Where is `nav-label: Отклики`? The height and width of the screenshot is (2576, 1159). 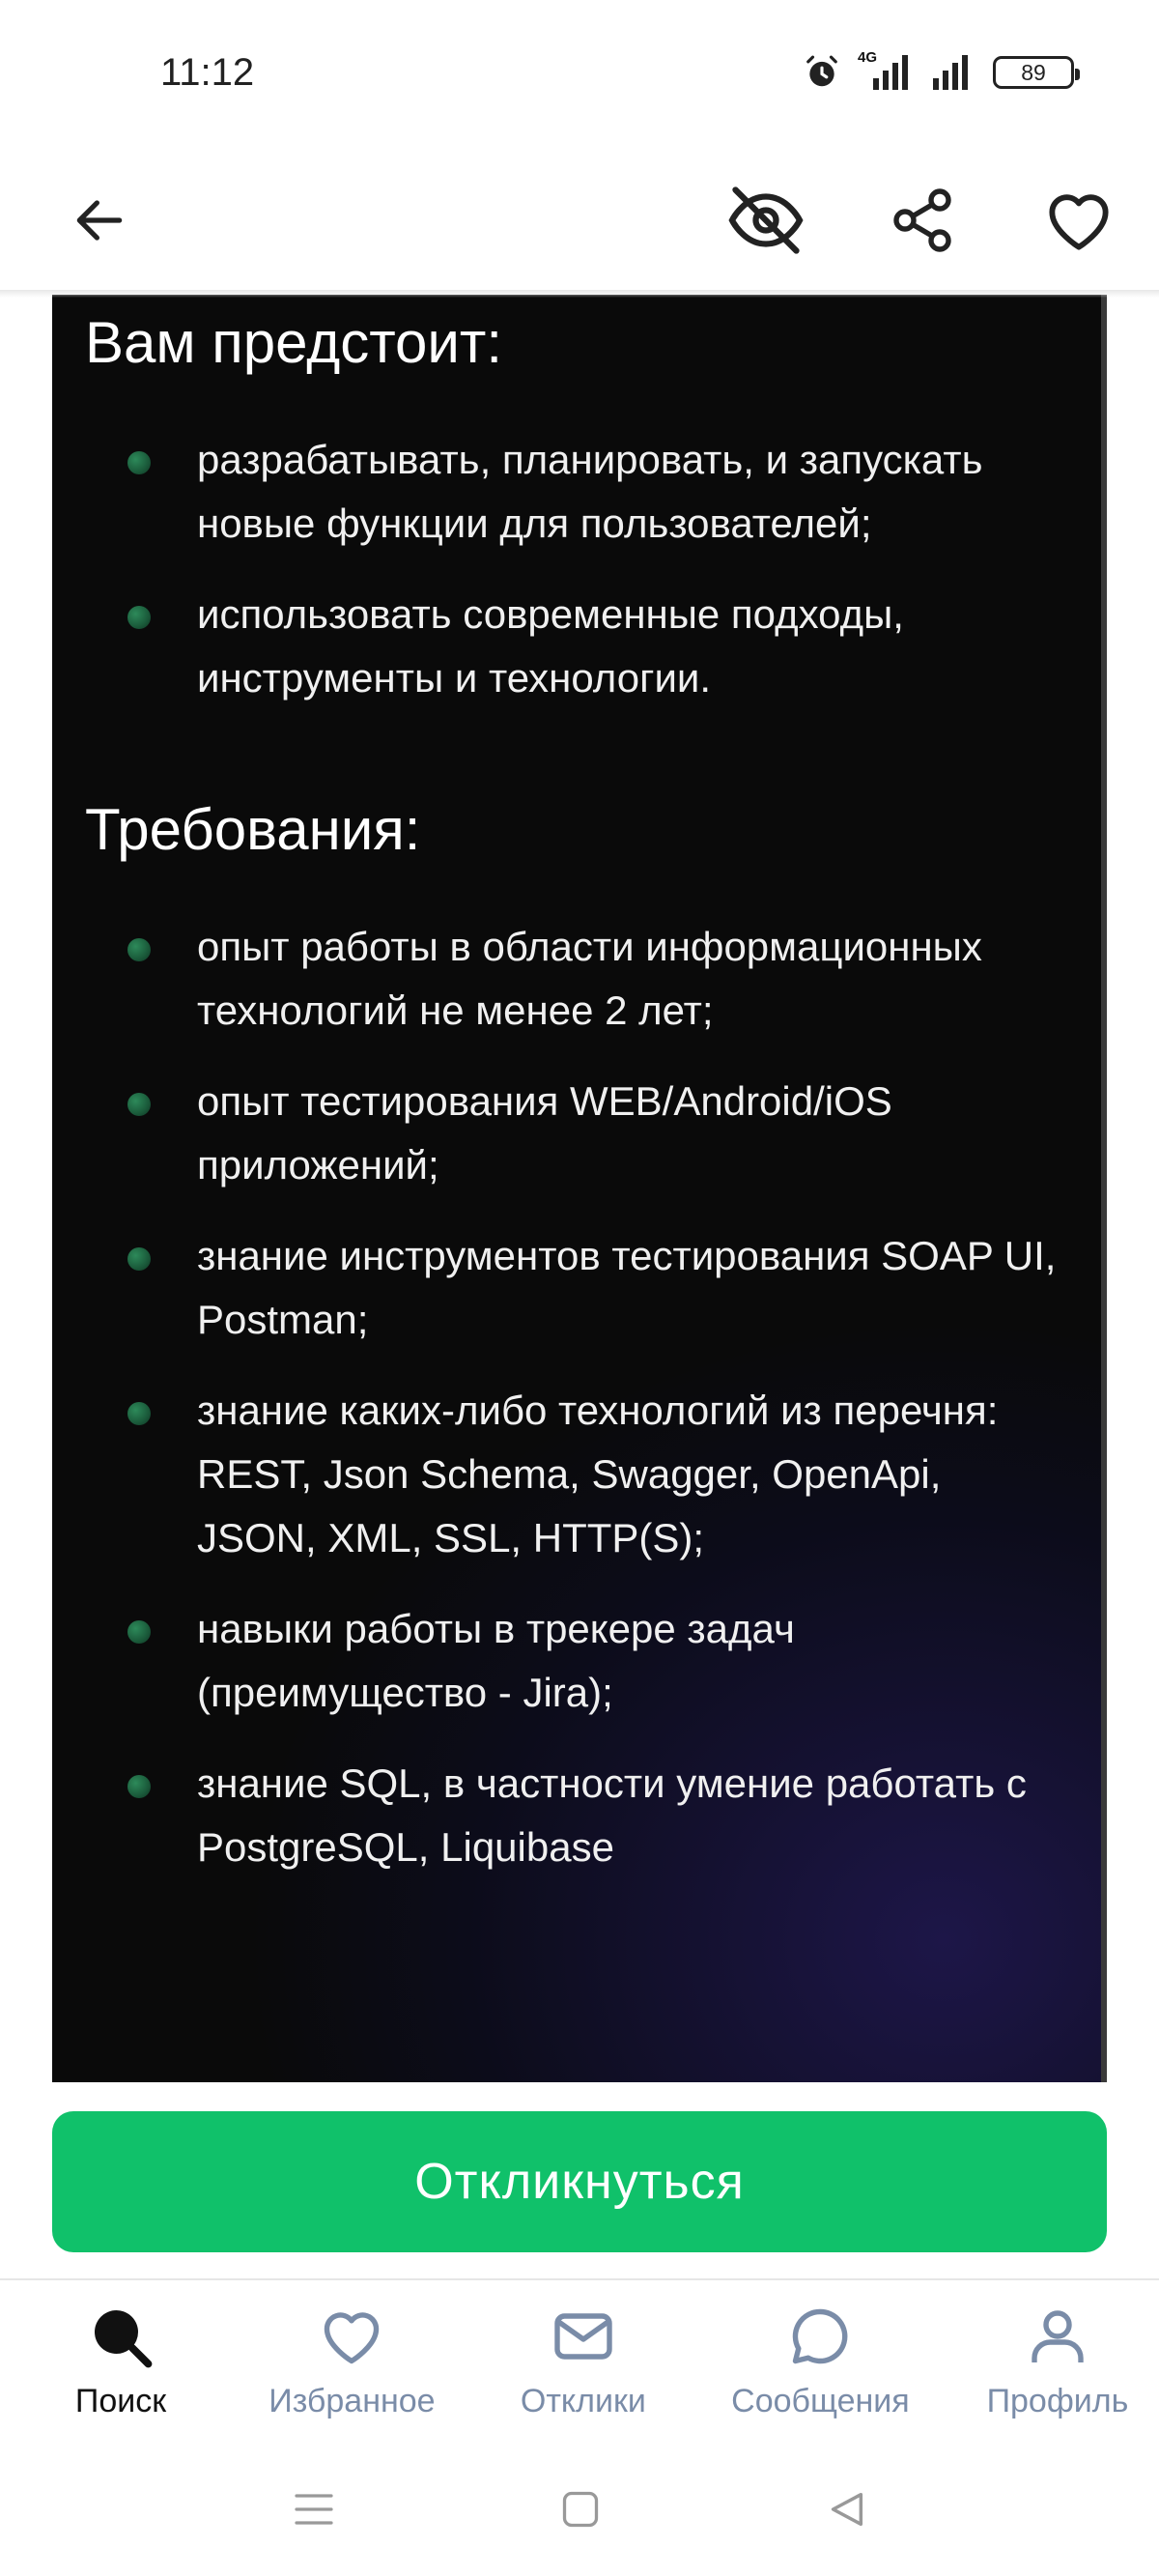
nav-label: Отклики is located at coordinates (583, 2401).